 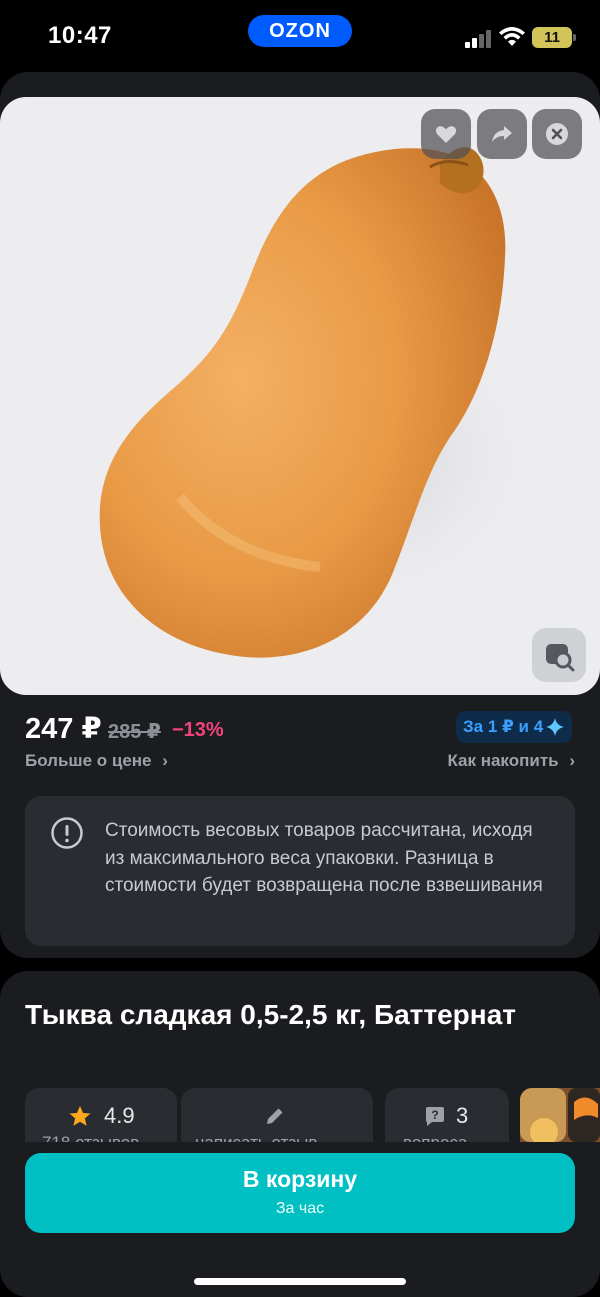 What do you see at coordinates (447, 1115) in the screenshot?
I see `questions-chip: ? 3 вопроса` at bounding box center [447, 1115].